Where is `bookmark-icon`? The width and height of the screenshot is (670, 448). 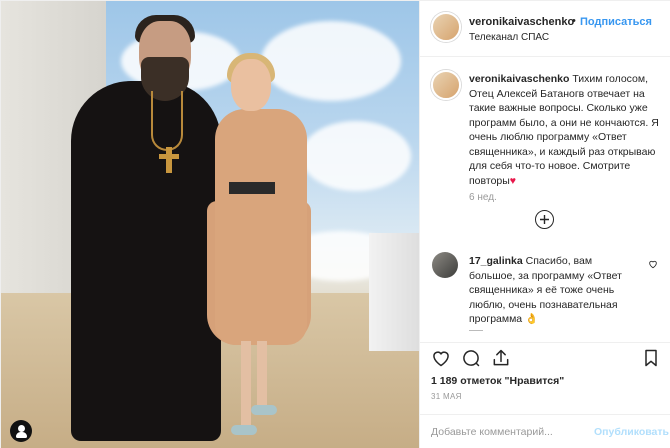
bookmark-icon is located at coordinates (651, 358).